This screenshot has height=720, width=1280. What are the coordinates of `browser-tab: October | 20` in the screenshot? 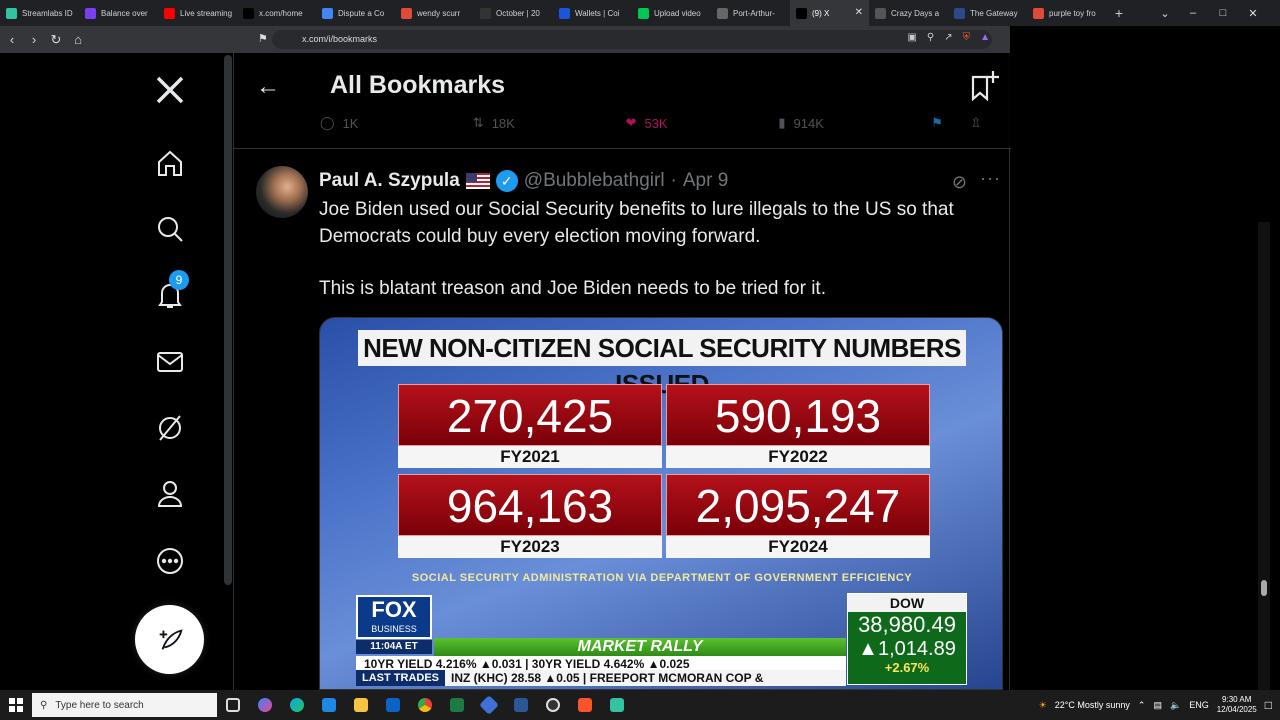 It's located at (513, 13).